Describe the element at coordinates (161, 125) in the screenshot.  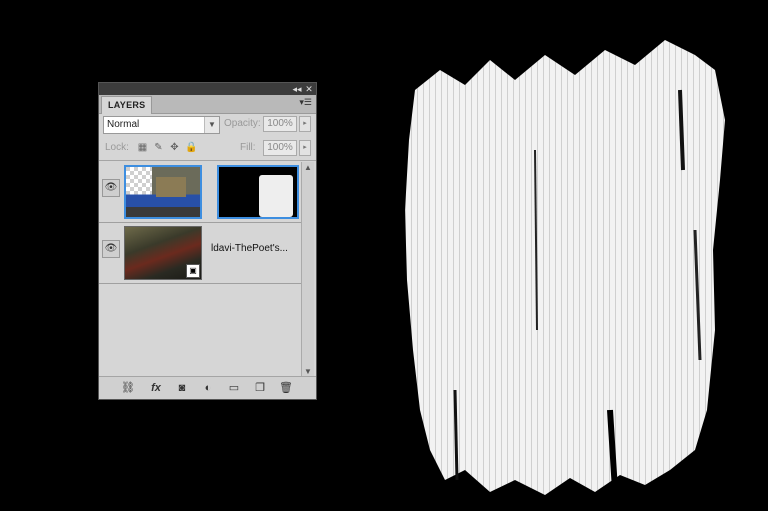
I see `blend-mode-select: Normal ▼` at that location.